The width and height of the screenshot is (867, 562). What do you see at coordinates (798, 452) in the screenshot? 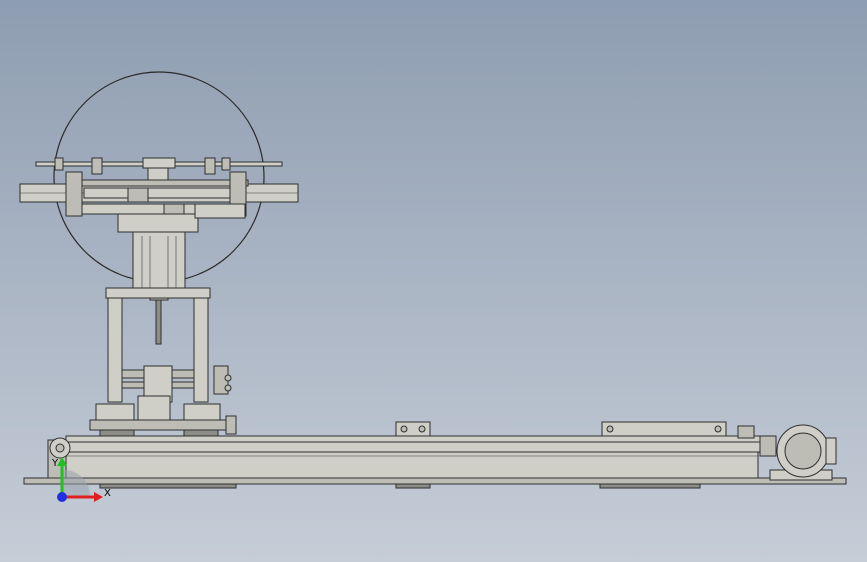
I see `drive-motor` at bounding box center [798, 452].